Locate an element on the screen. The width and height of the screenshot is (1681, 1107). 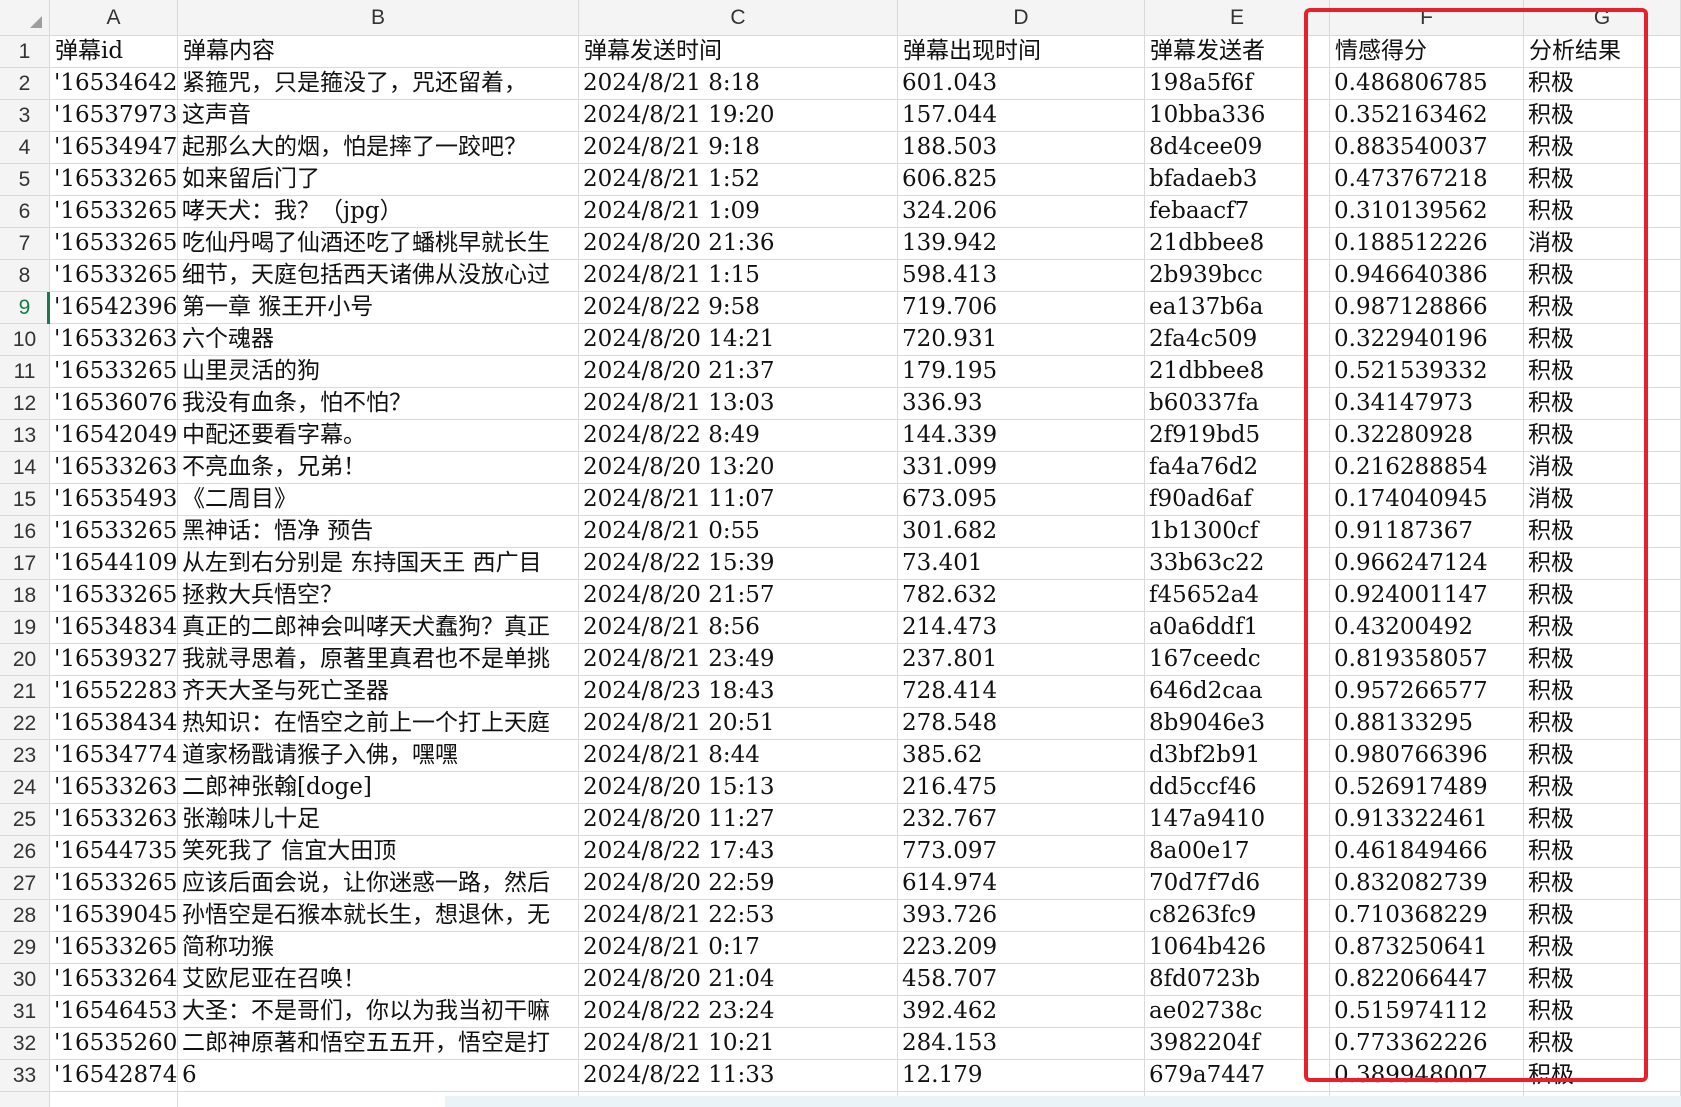
table-cell: 齐天大圣与死亡圣器 is located at coordinates (378, 692).